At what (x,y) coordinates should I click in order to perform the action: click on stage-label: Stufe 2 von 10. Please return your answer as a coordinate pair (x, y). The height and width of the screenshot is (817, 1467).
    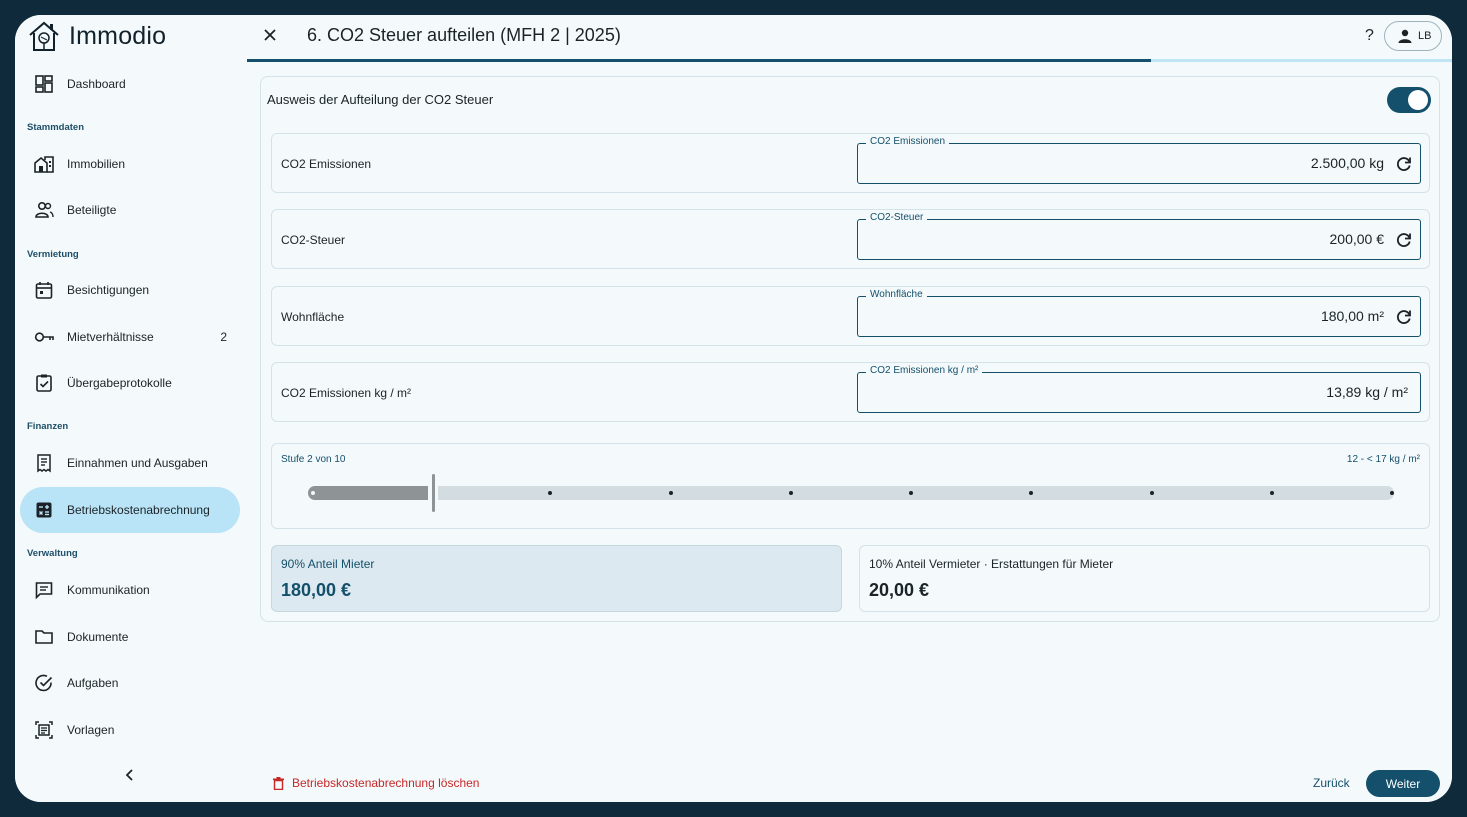
    Looking at the image, I should click on (313, 459).